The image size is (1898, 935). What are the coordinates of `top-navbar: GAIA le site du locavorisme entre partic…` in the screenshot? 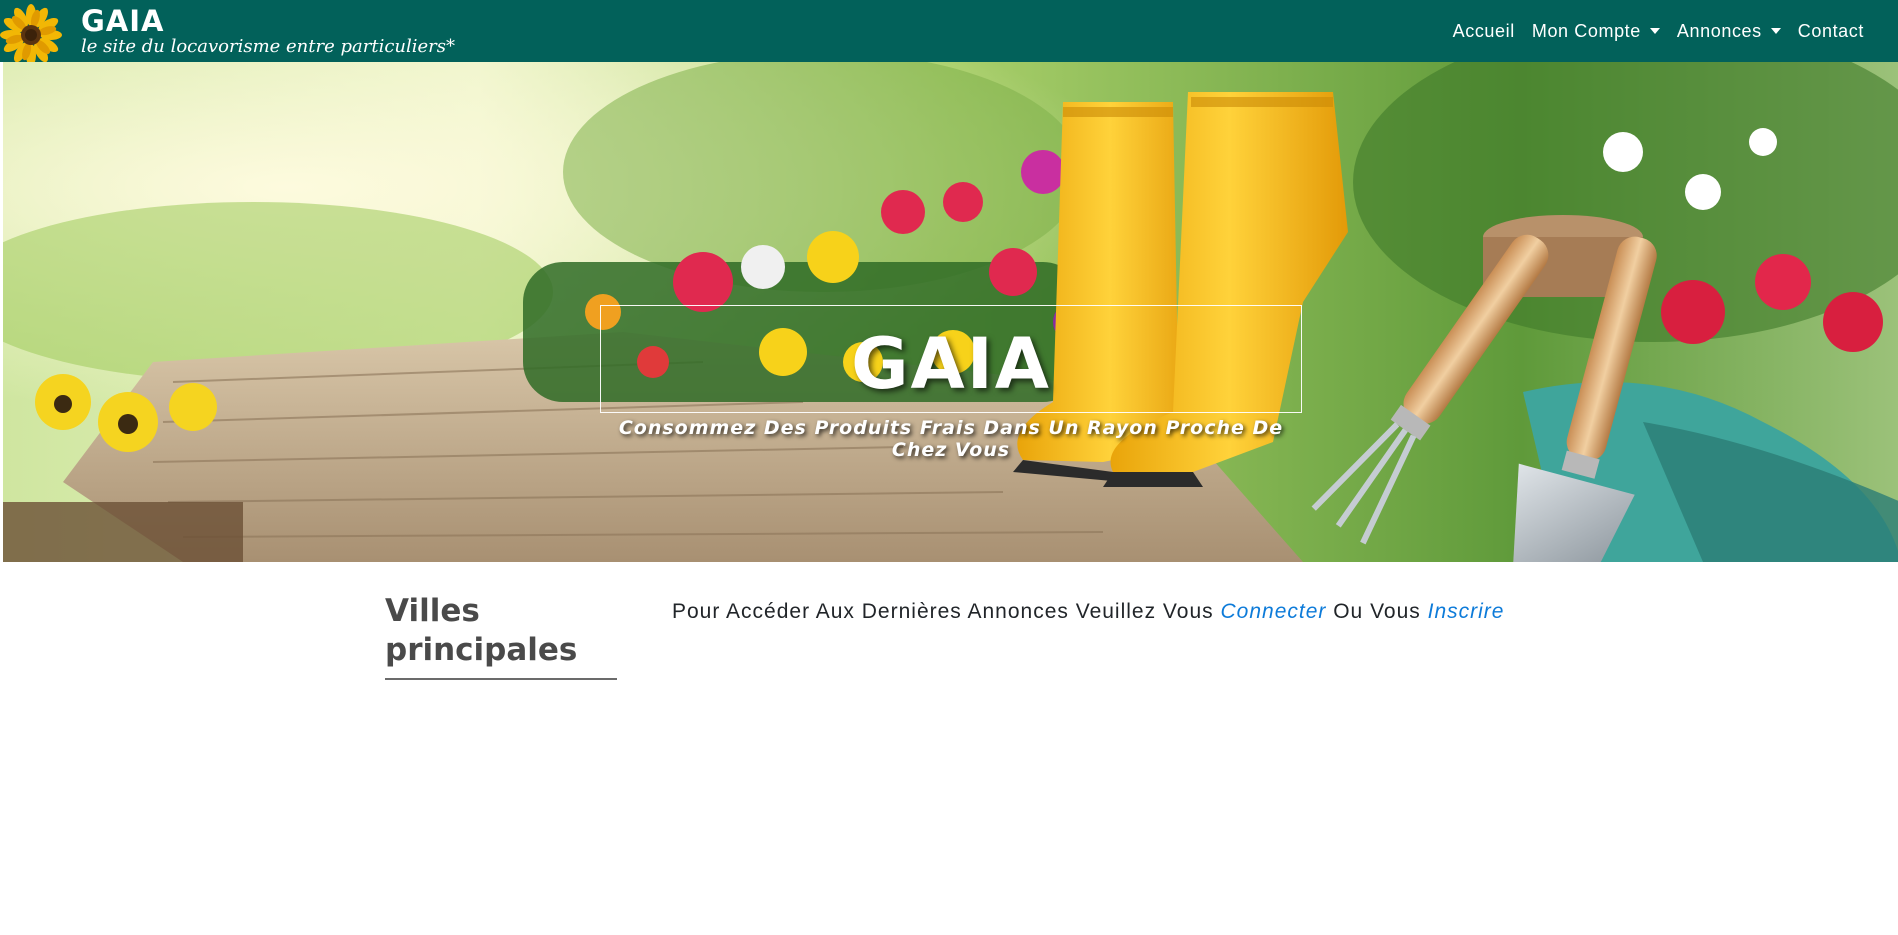 It's located at (949, 33).